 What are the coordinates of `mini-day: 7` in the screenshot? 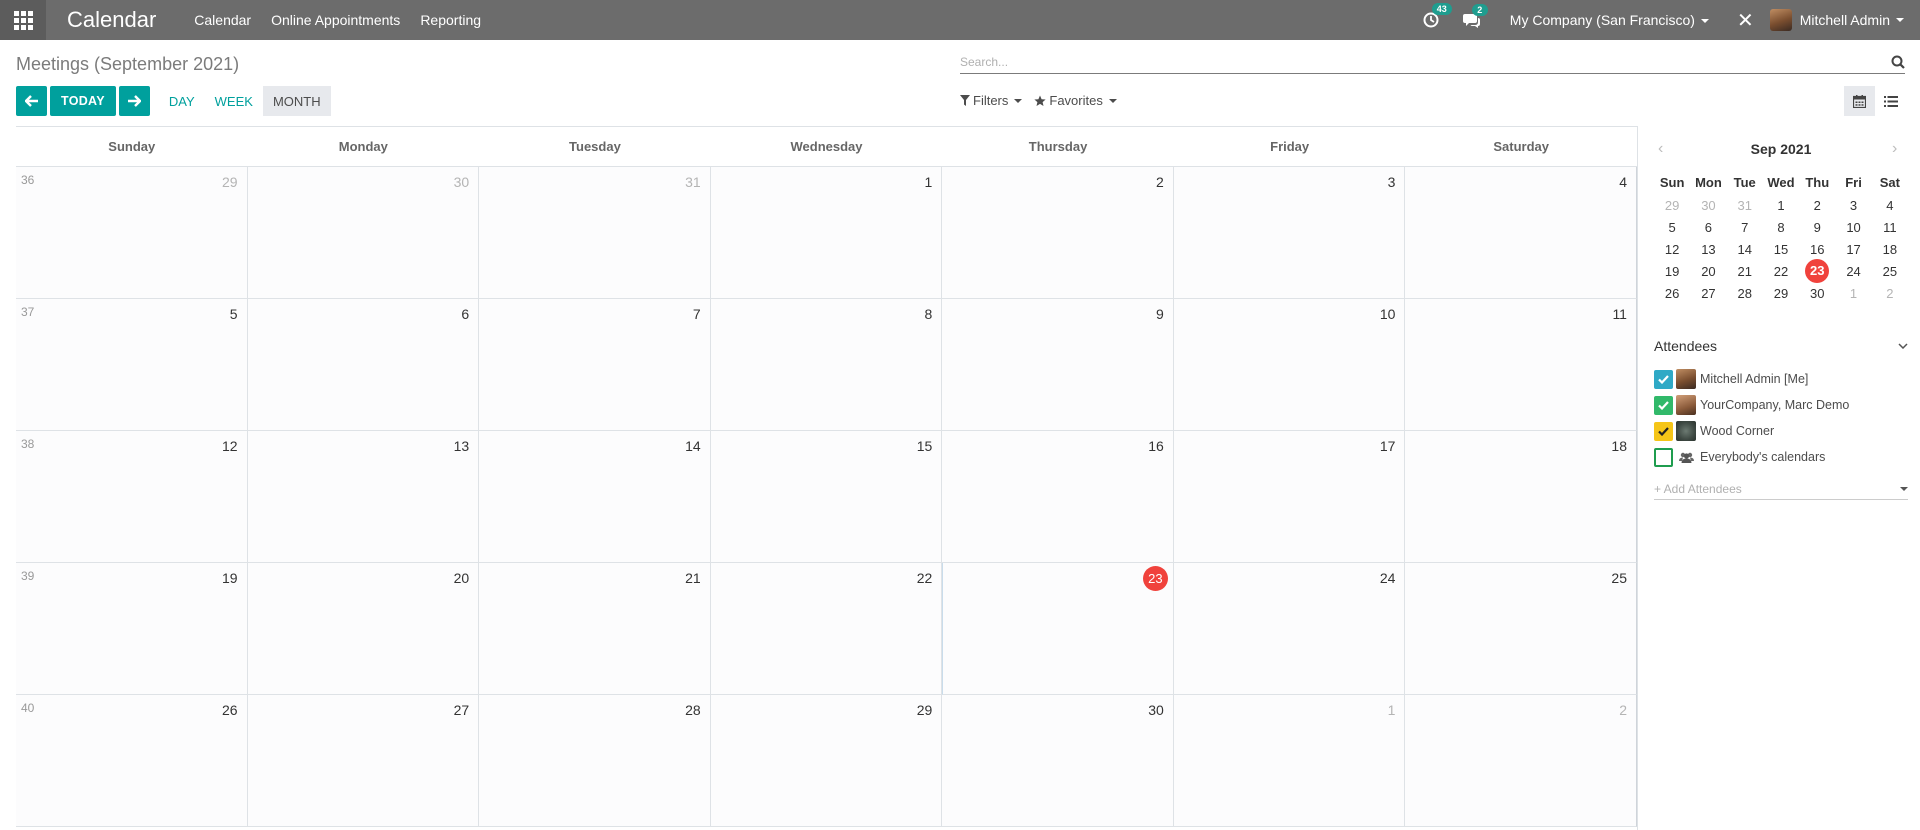 It's located at (1745, 227).